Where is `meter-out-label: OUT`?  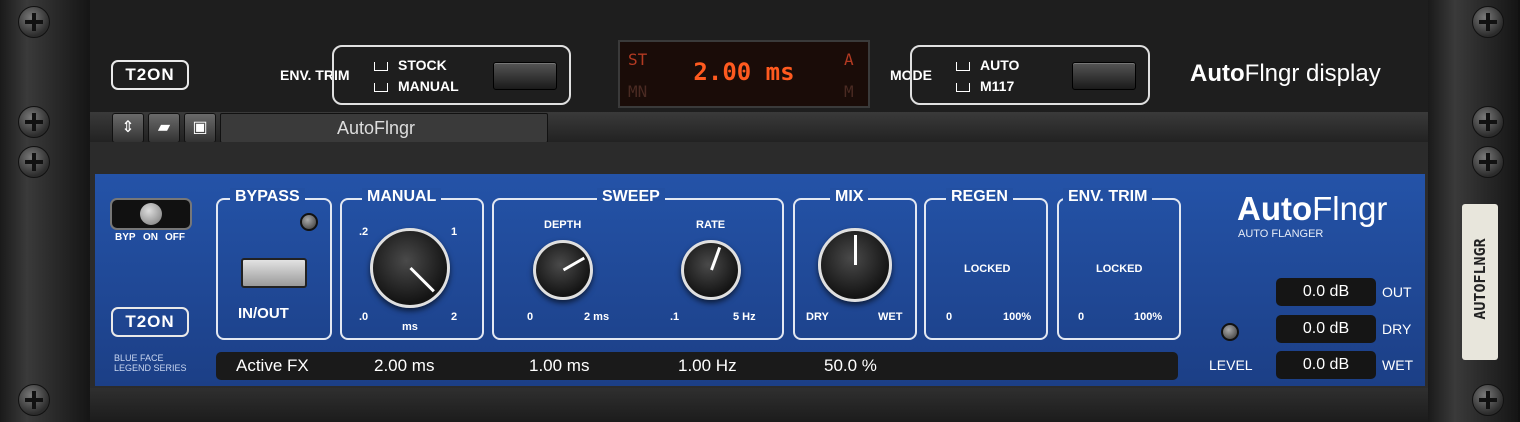
meter-out-label: OUT is located at coordinates (1397, 292).